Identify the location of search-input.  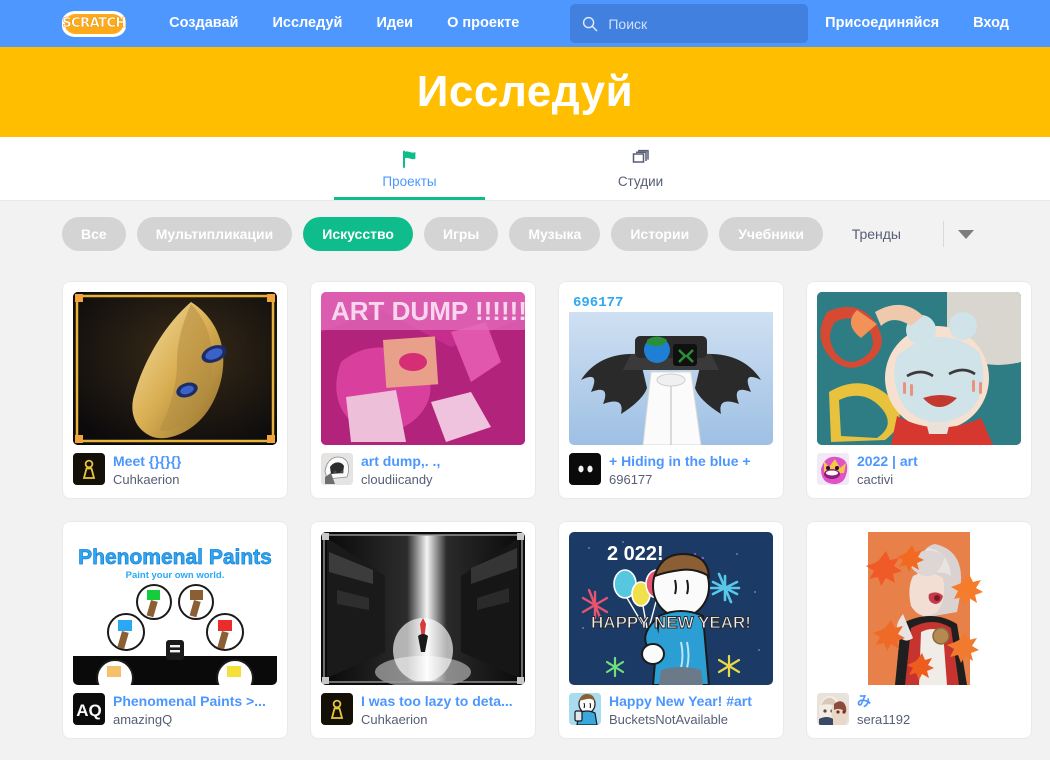
(702, 23).